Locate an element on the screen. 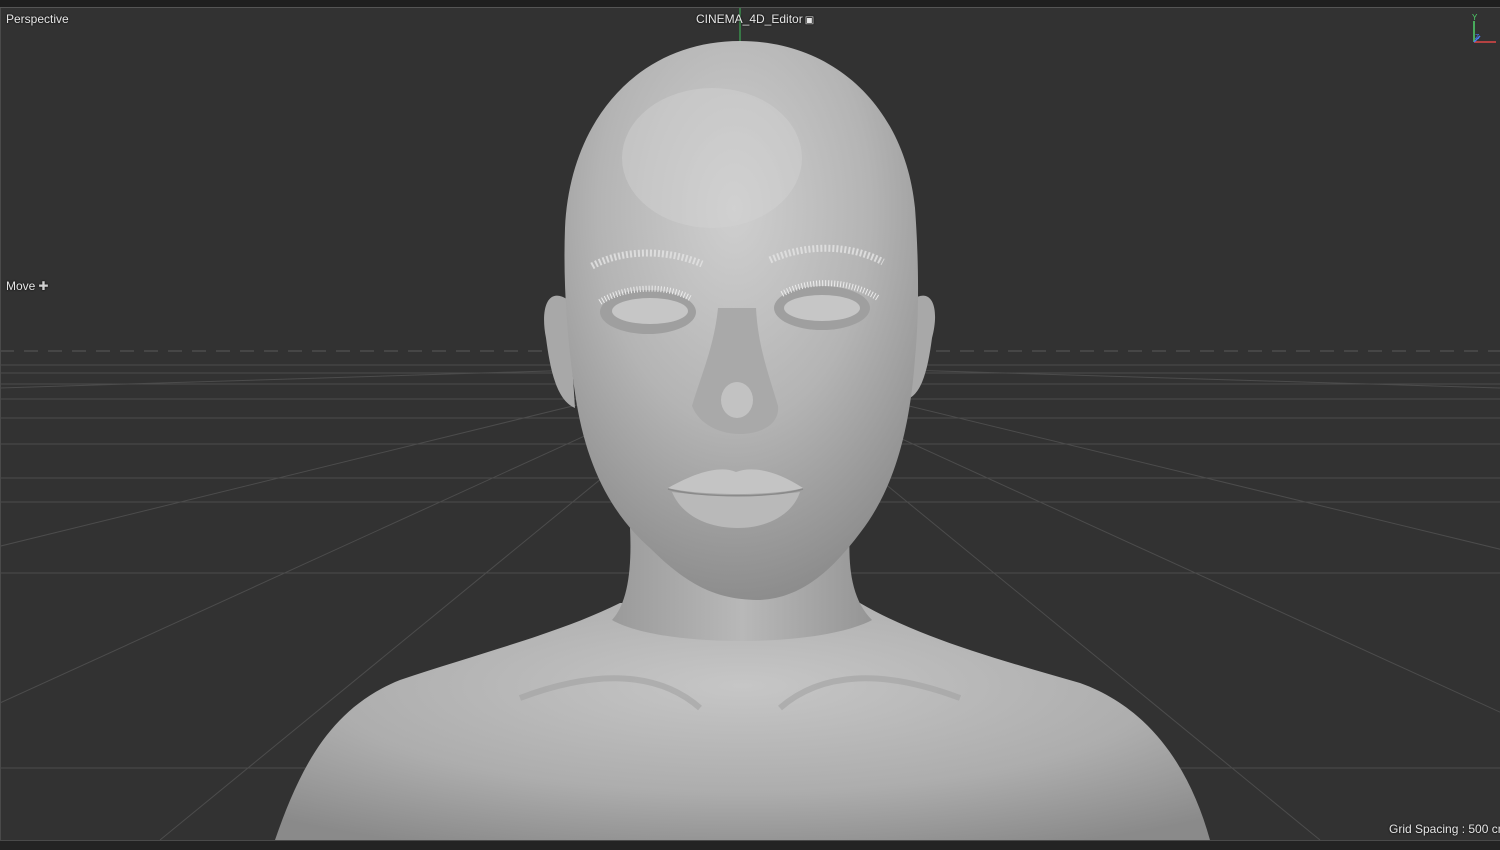 The width and height of the screenshot is (1500, 850). axis-y-label: Y is located at coordinates (1475, 17).